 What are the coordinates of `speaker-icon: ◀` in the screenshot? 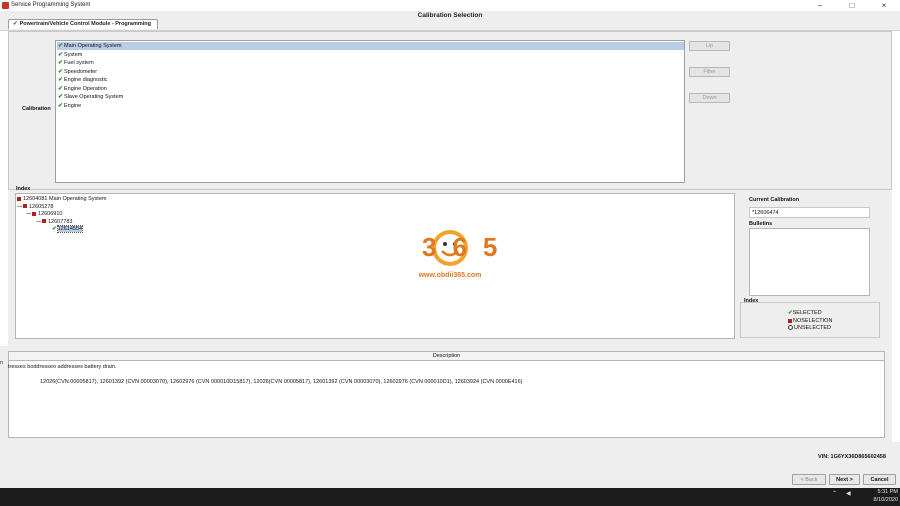 It's located at (848, 493).